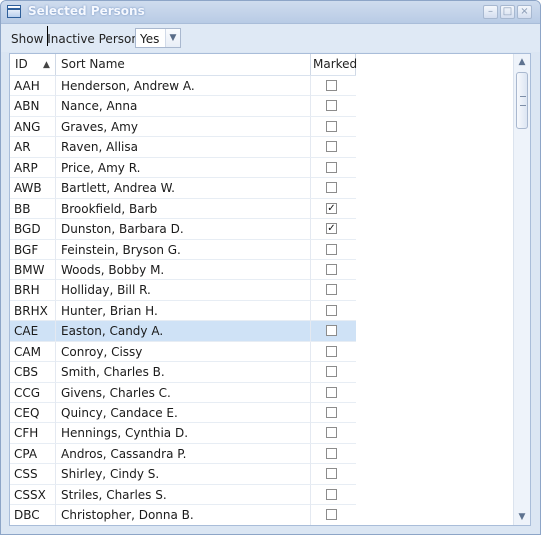 The width and height of the screenshot is (541, 535). Describe the element at coordinates (33, 269) in the screenshot. I see `row-id: BMW` at that location.